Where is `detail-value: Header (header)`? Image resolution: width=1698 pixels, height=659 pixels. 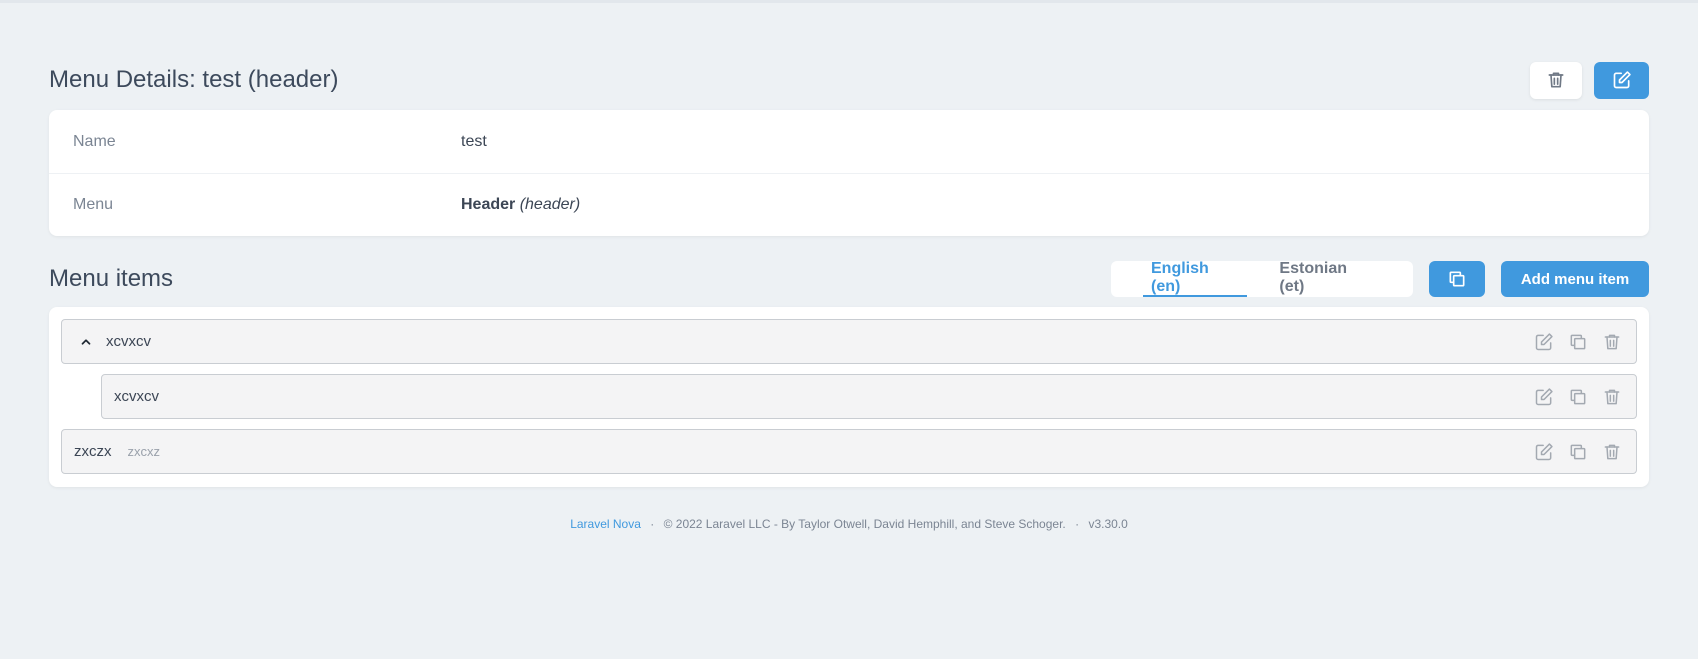
detail-value: Header (header) is located at coordinates (520, 205).